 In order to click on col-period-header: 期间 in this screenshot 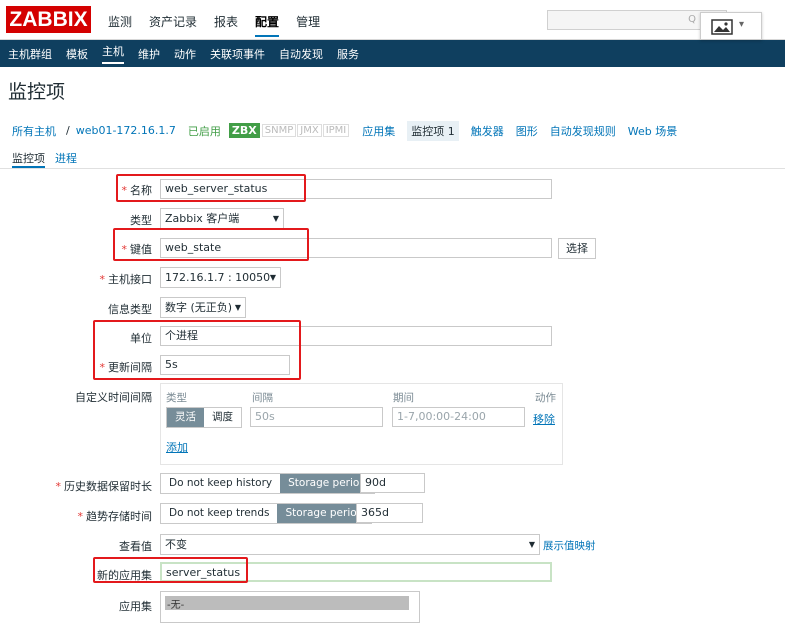, I will do `click(403, 398)`.